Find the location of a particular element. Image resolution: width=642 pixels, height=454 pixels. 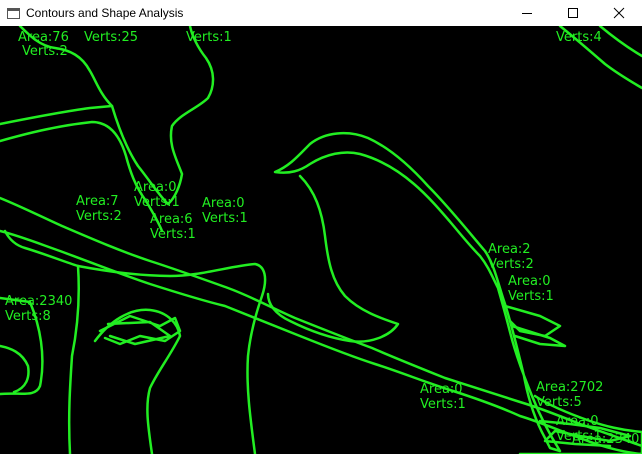

label-area-7: Area:7 Verts:2 is located at coordinates (99, 209).